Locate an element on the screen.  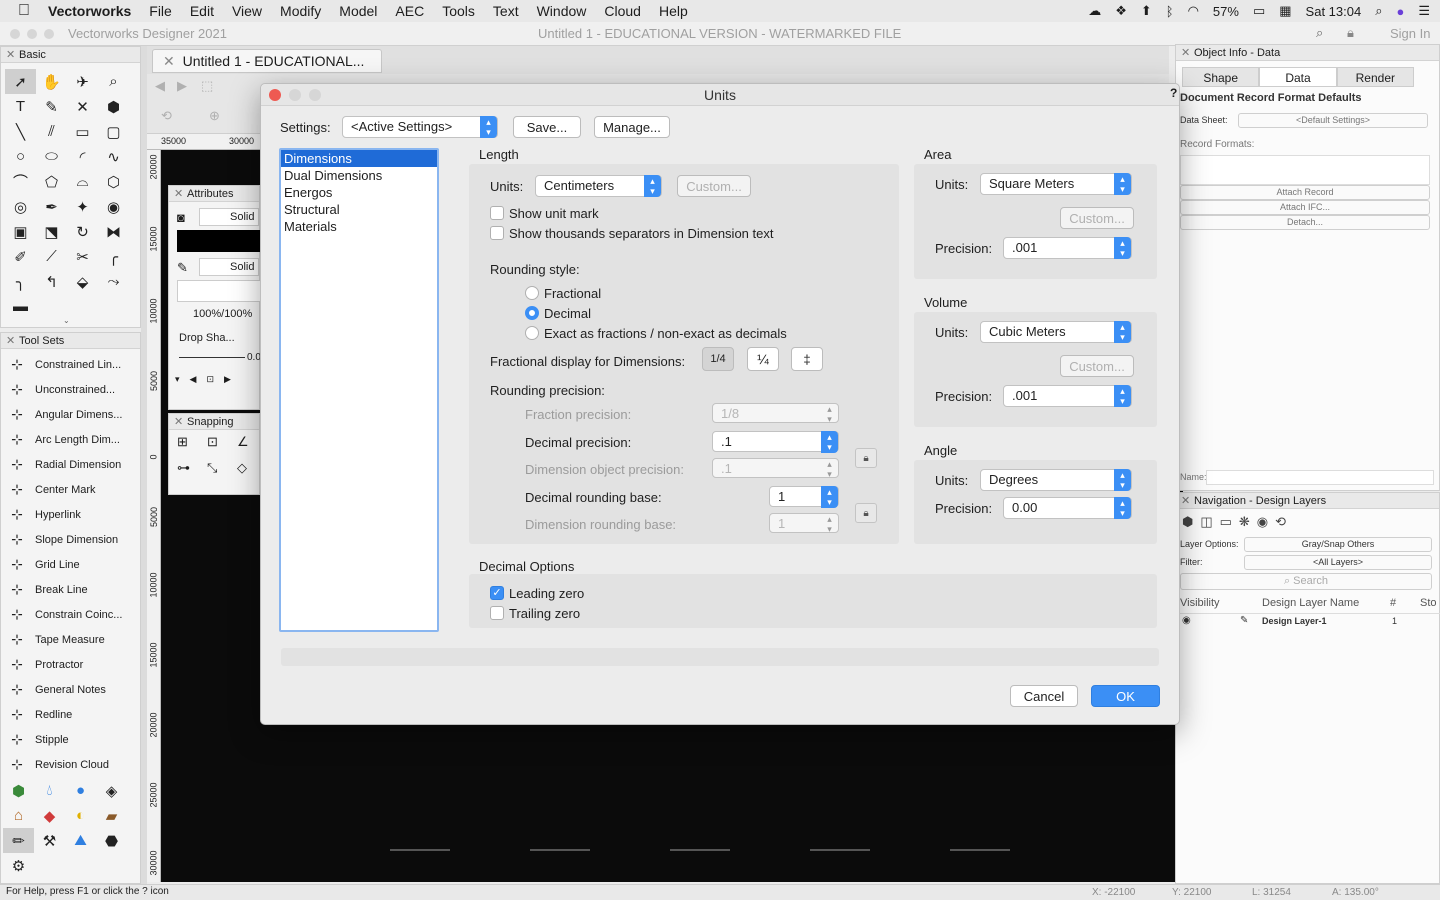
dialog-zoom-button is located at coordinates (315, 95).